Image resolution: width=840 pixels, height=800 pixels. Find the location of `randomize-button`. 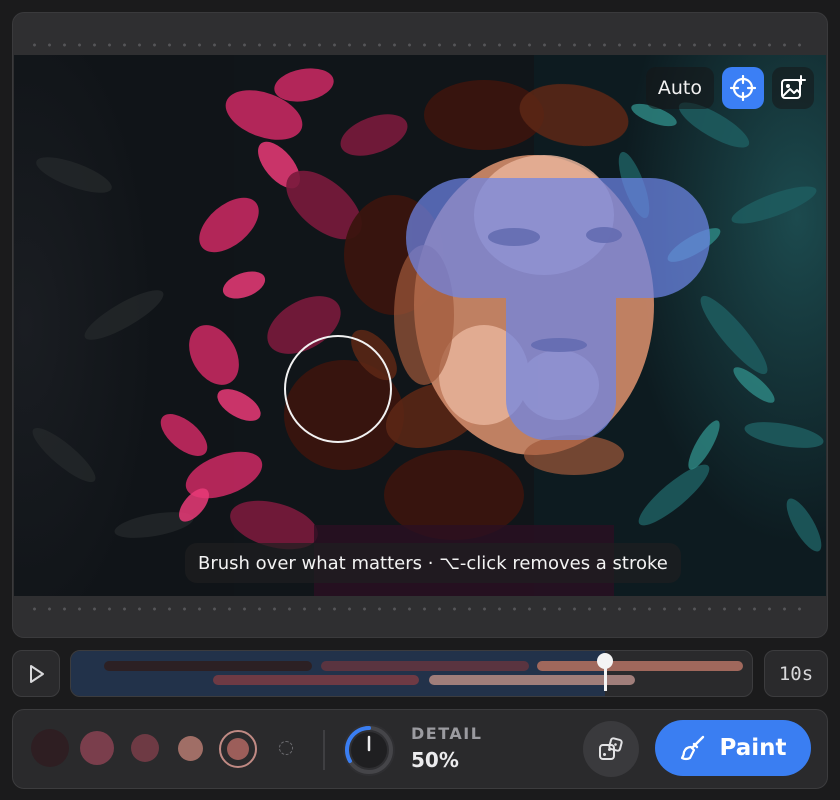

randomize-button is located at coordinates (611, 749).